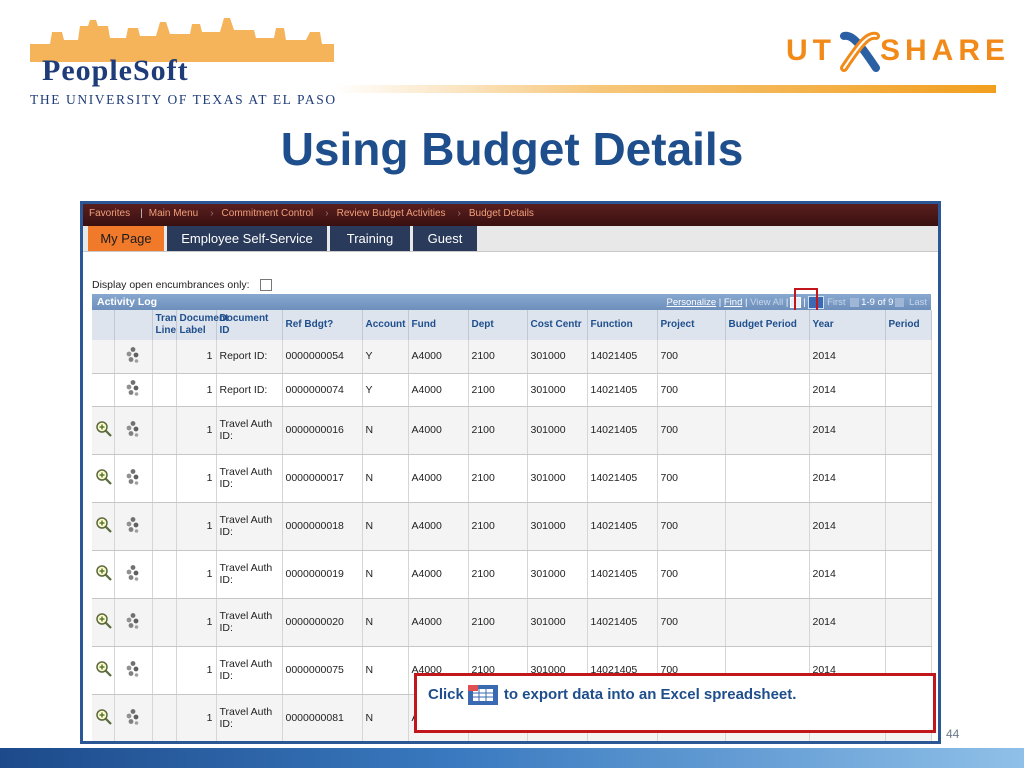 The width and height of the screenshot is (1024, 768). Describe the element at coordinates (918, 302) in the screenshot. I see `last-link: Last` at that location.